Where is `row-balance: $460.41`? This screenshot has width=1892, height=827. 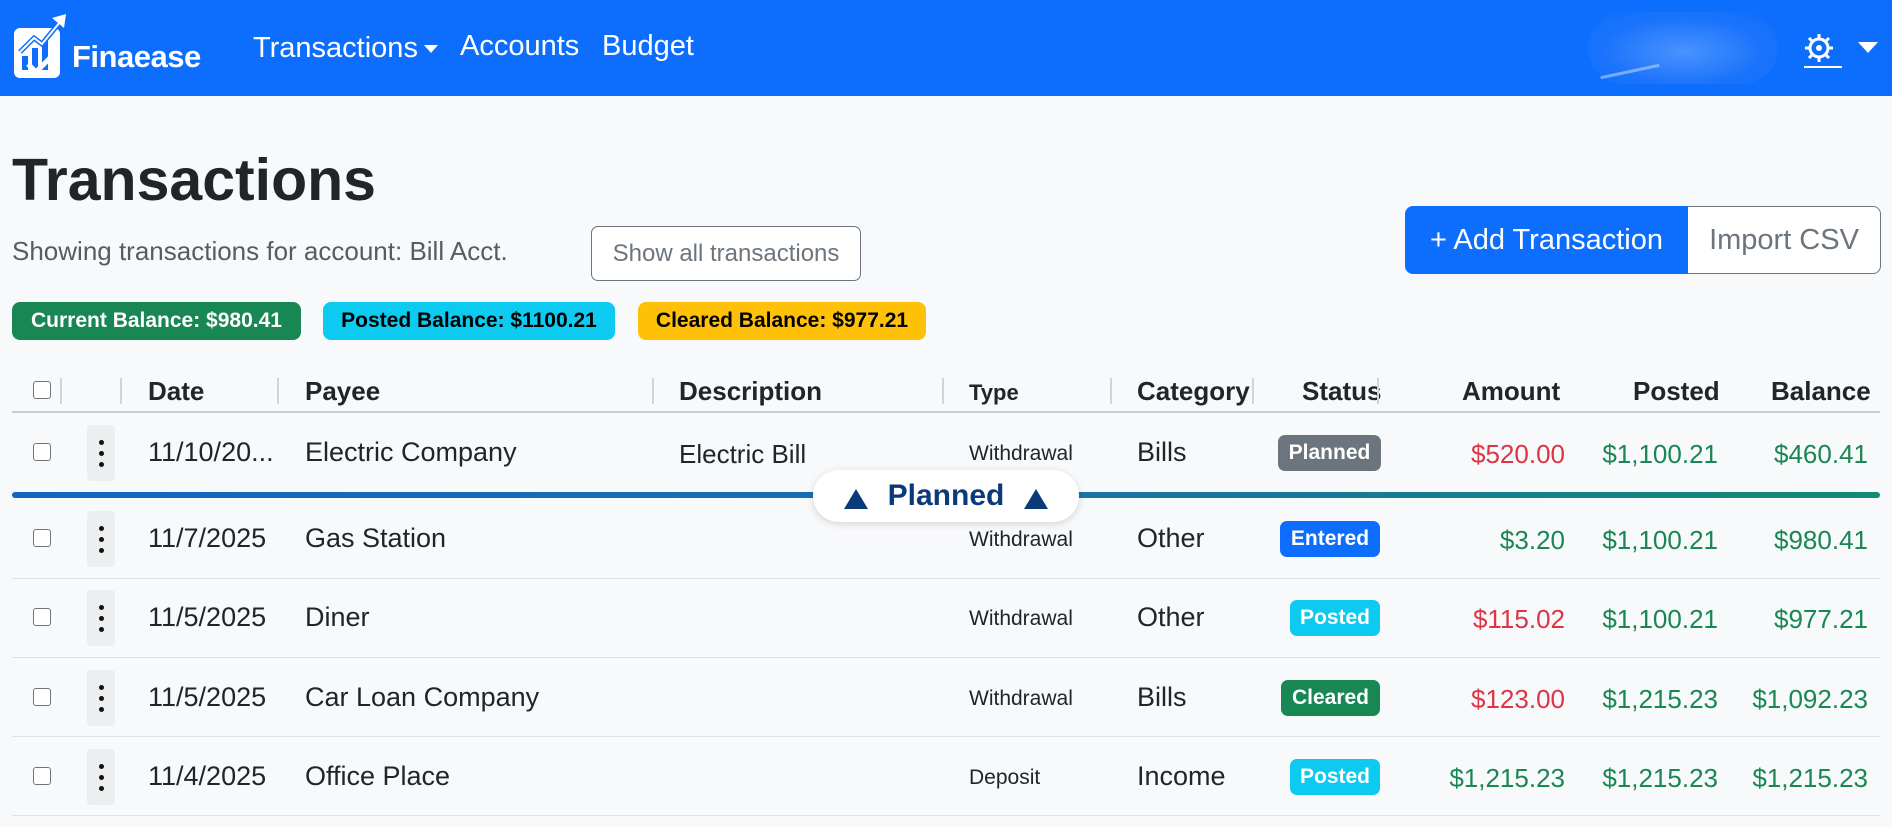 row-balance: $460.41 is located at coordinates (1821, 454).